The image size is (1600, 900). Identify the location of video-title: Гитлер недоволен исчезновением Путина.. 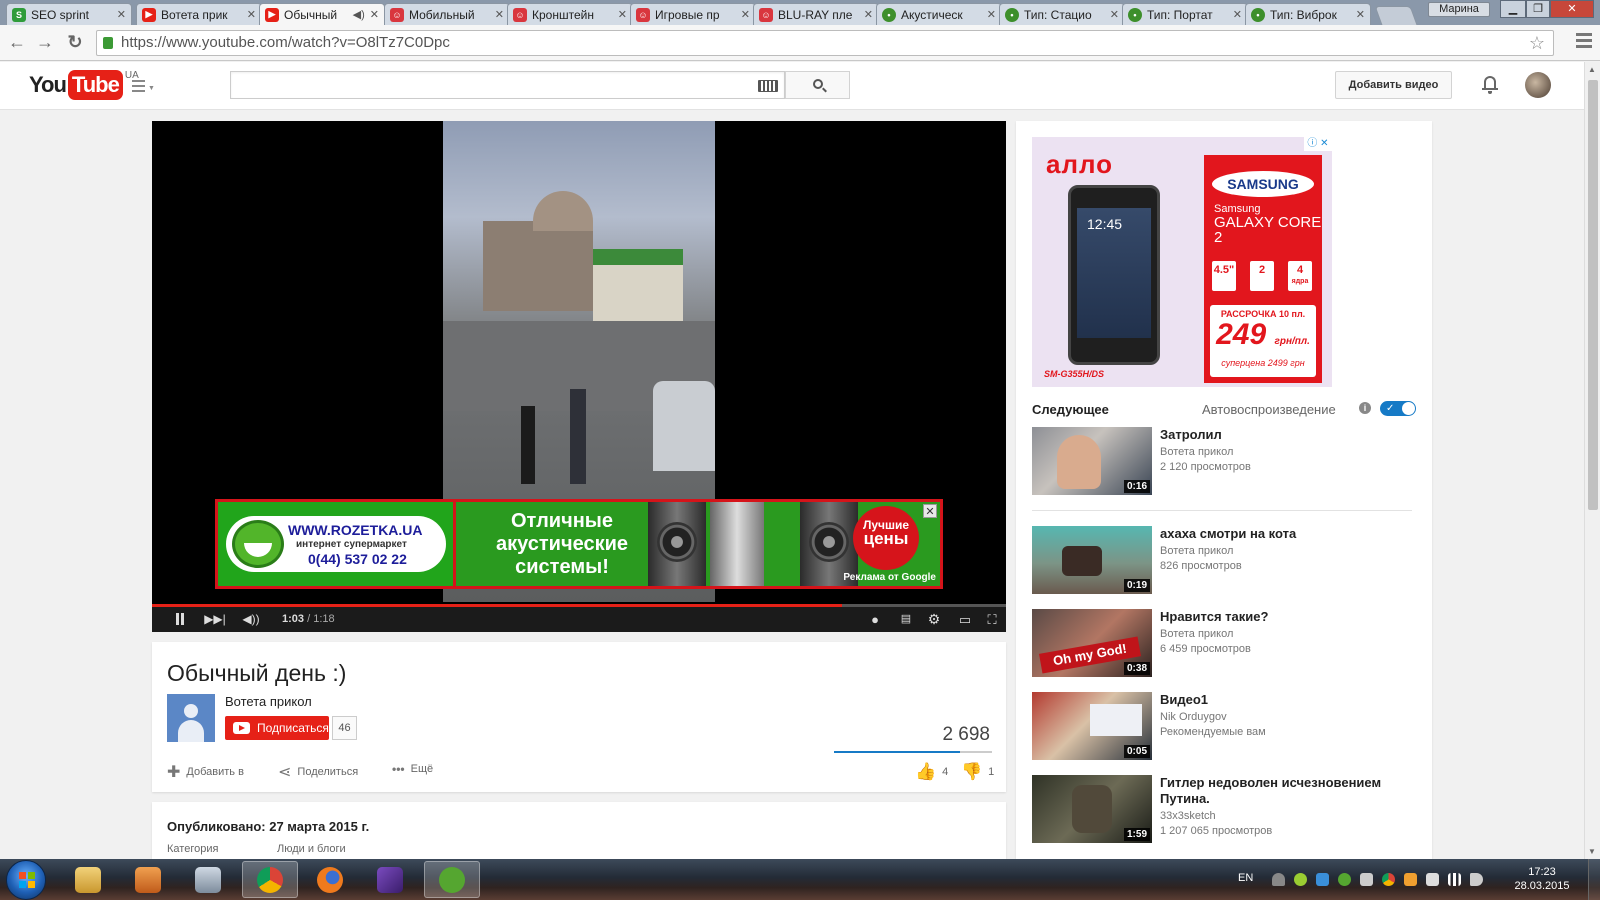
(1290, 791).